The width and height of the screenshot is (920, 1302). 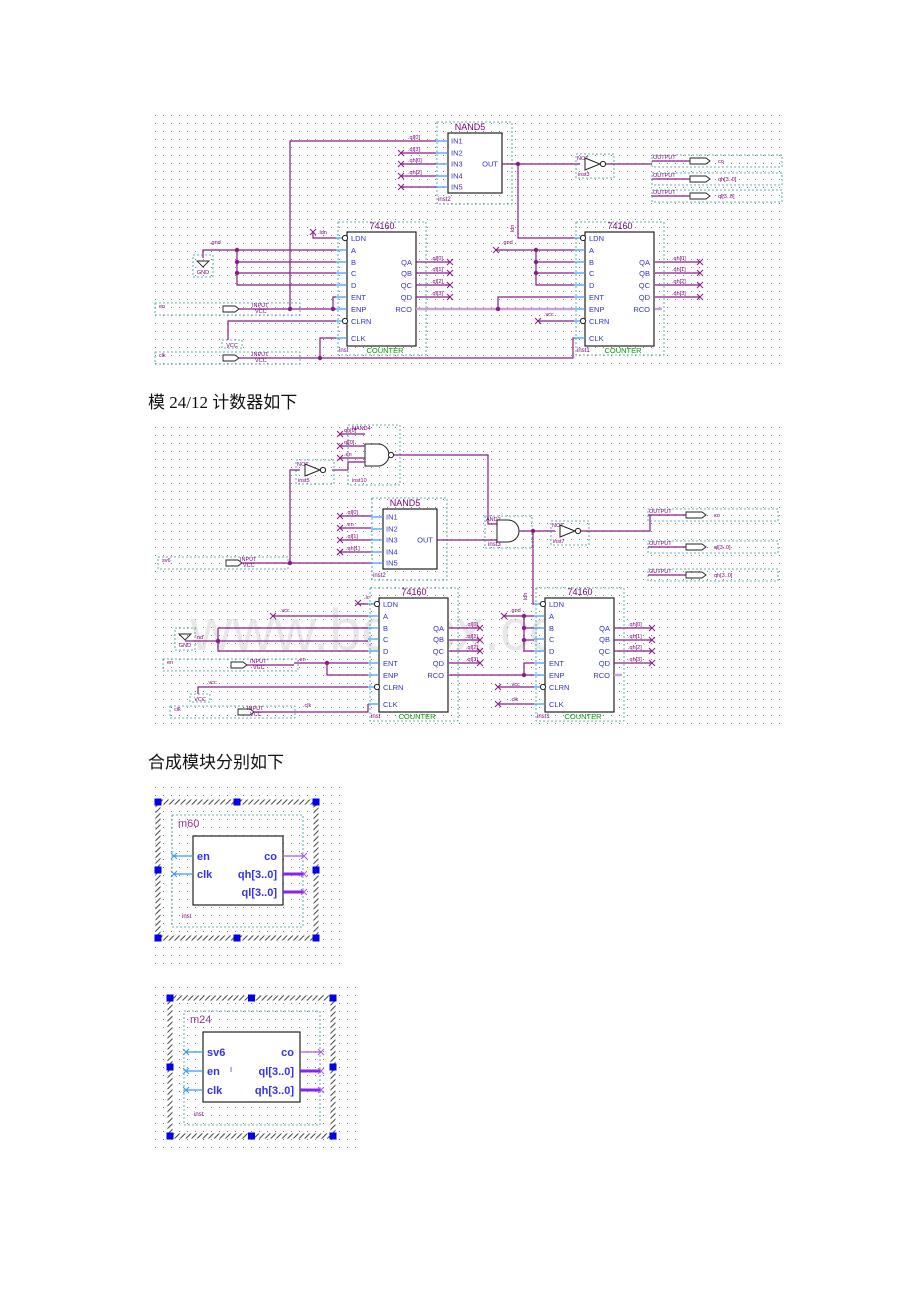 I want to click on pin-rco: RCO, so click(x=435, y=675).